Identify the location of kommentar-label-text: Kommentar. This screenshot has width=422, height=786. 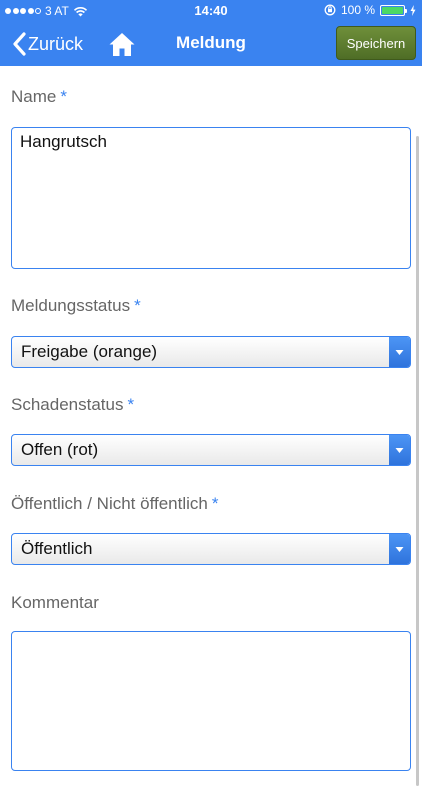
(55, 602).